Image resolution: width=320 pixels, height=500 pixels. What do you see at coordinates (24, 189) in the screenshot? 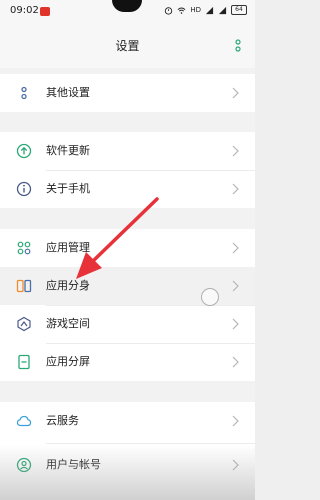
I see `info-icon` at bounding box center [24, 189].